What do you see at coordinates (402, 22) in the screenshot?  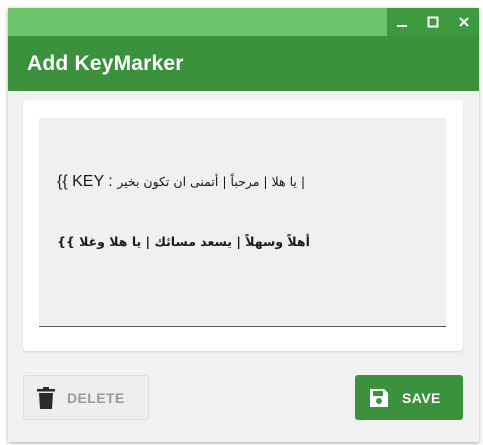 I see `minimize-button` at bounding box center [402, 22].